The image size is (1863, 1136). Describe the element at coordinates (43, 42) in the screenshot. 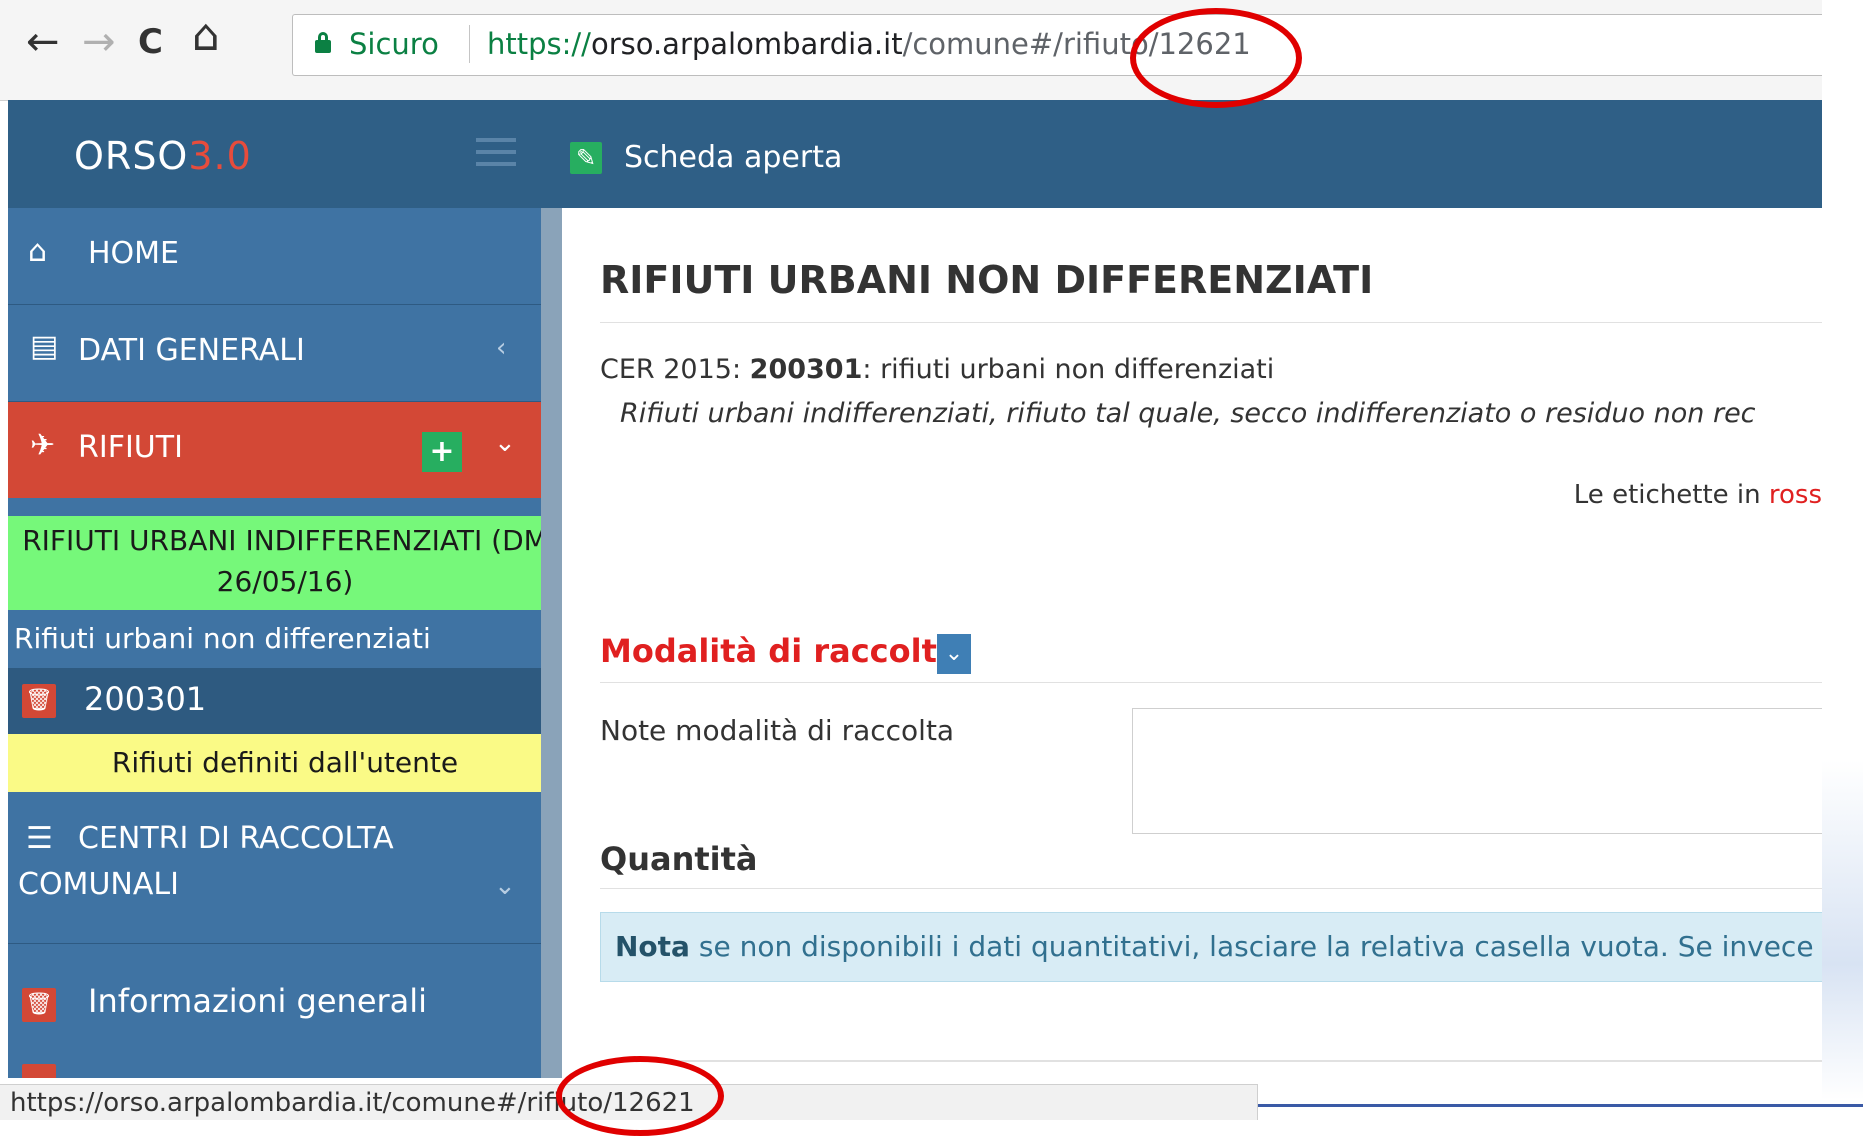

I see `back-icon: ←` at that location.